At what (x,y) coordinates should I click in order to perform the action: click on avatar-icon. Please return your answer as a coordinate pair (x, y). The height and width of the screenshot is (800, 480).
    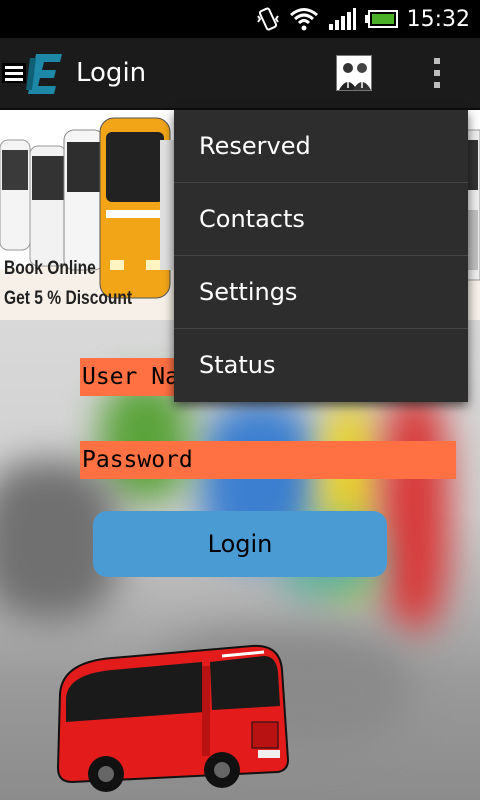
    Looking at the image, I should click on (354, 73).